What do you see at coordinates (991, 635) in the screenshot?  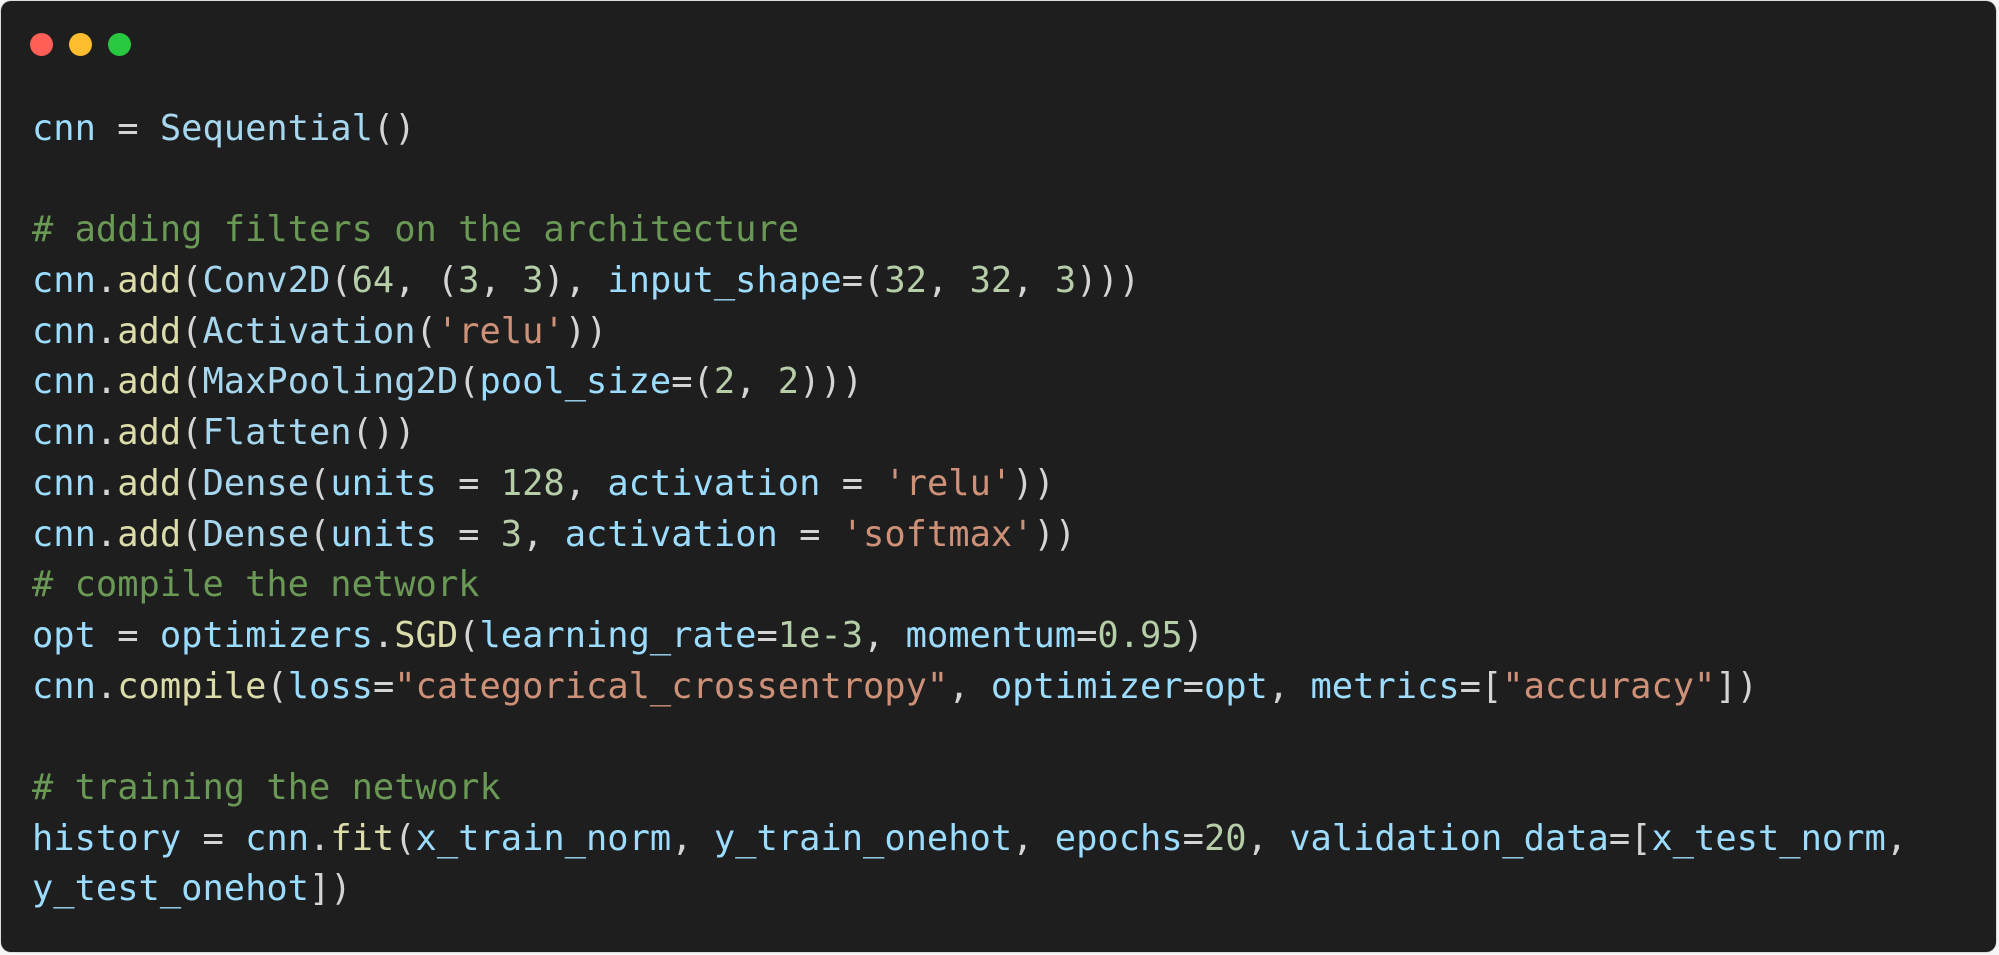 I see `code-token: momentum` at bounding box center [991, 635].